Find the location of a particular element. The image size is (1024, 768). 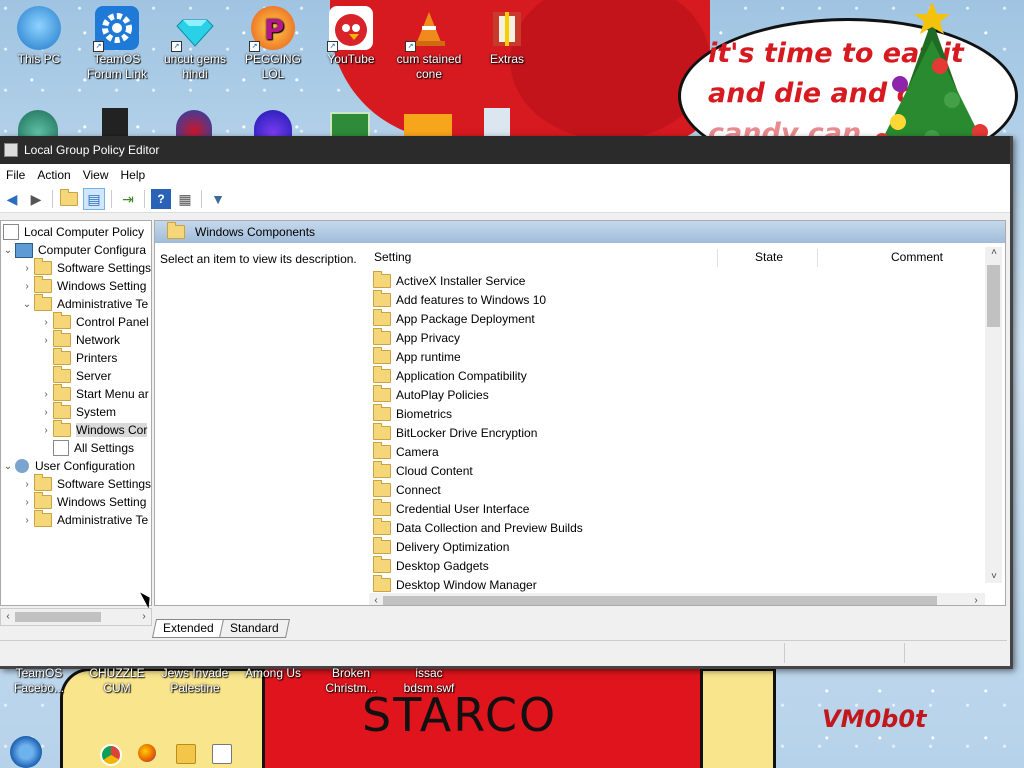

scroll-up-arrow-icon: ˄ is located at coordinates (994, 253).